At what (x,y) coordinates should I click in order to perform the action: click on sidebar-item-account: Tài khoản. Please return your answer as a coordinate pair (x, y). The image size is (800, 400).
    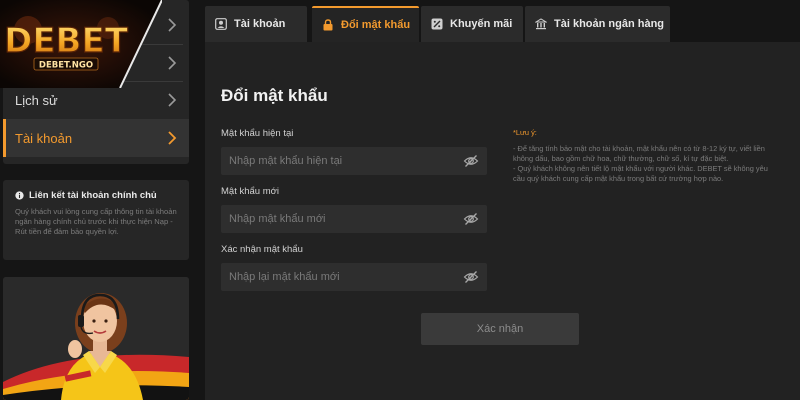
    Looking at the image, I should click on (96, 138).